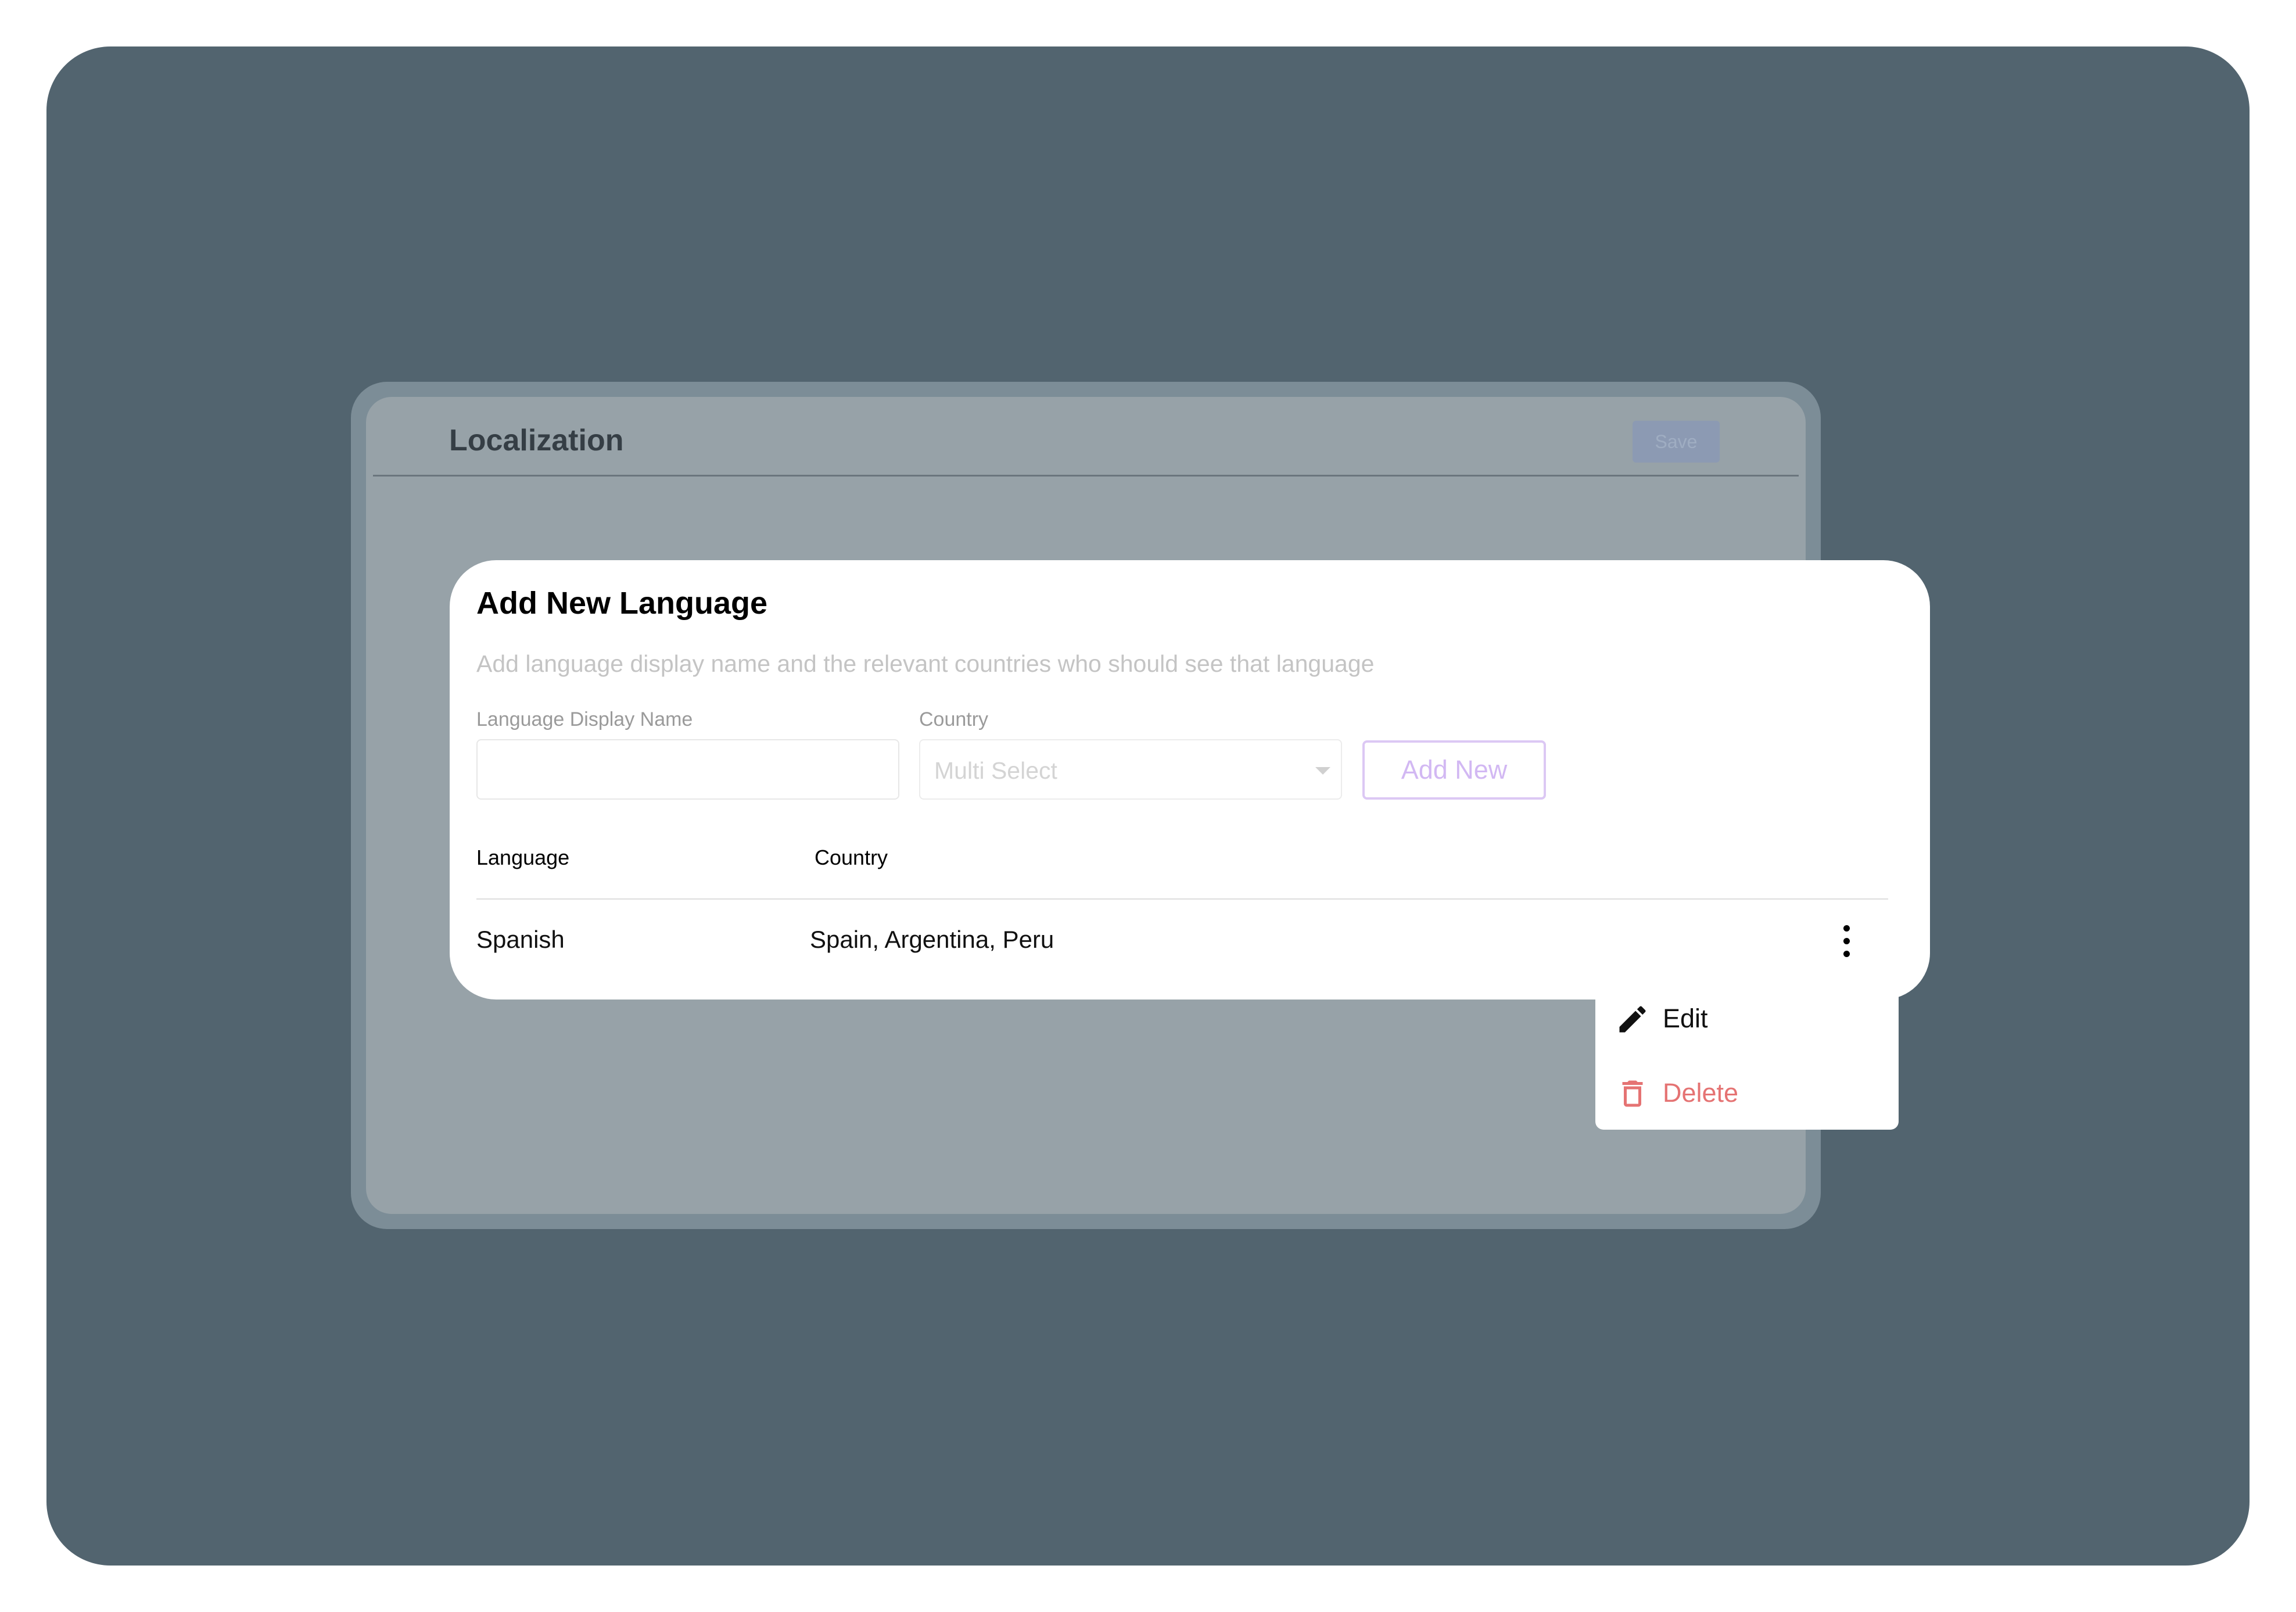 The height and width of the screenshot is (1612, 2296). I want to click on row-actions-button, so click(1847, 941).